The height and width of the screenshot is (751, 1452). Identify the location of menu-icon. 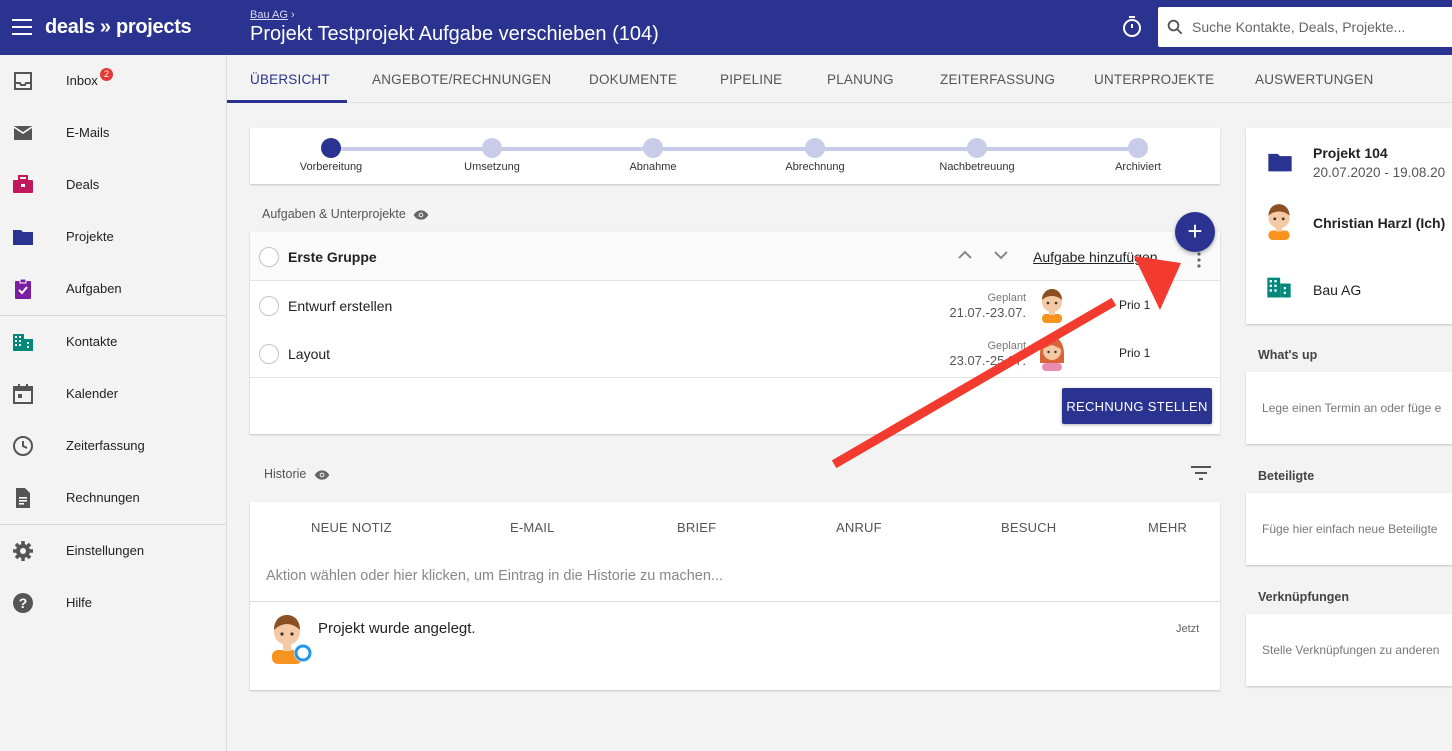
(22, 27).